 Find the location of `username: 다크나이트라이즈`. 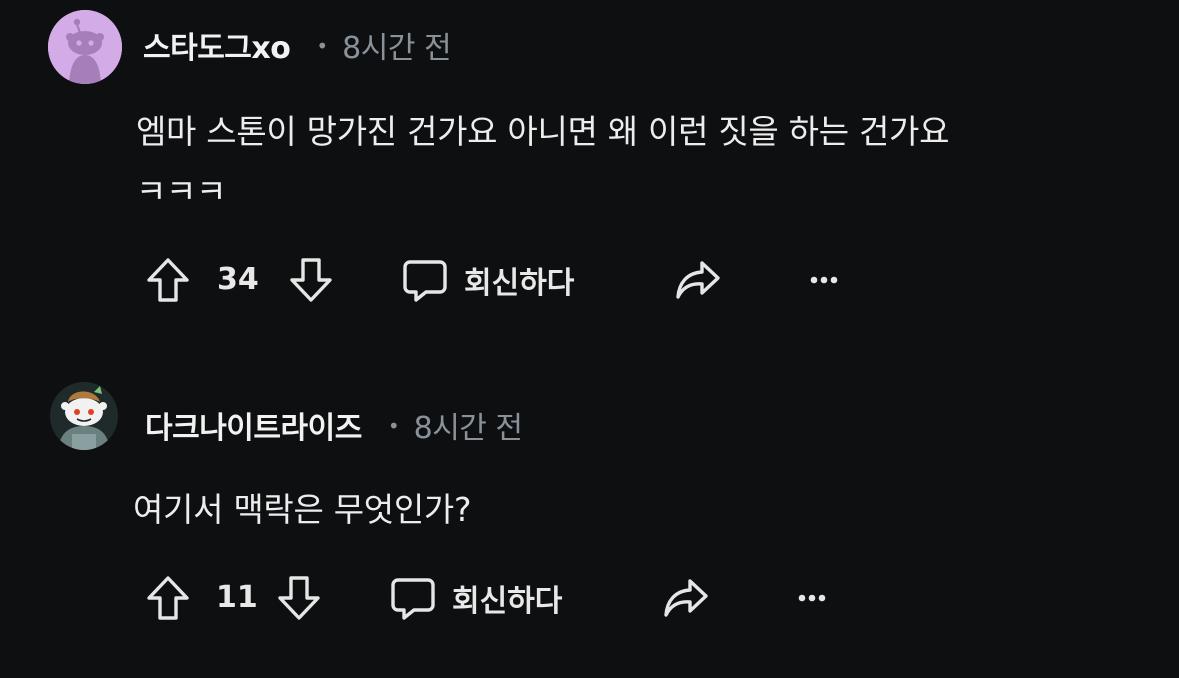

username: 다크나이트라이즈 is located at coordinates (253, 425).